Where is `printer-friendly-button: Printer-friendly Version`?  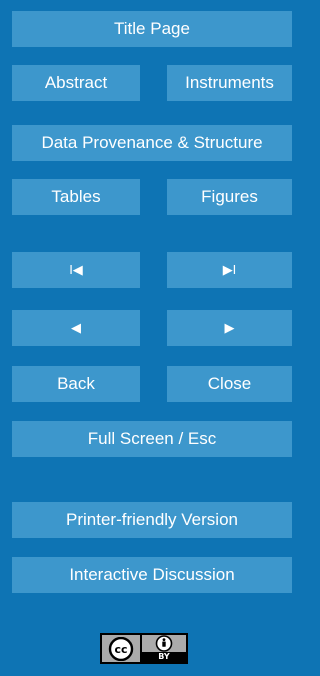
printer-friendly-button: Printer-friendly Version is located at coordinates (152, 520).